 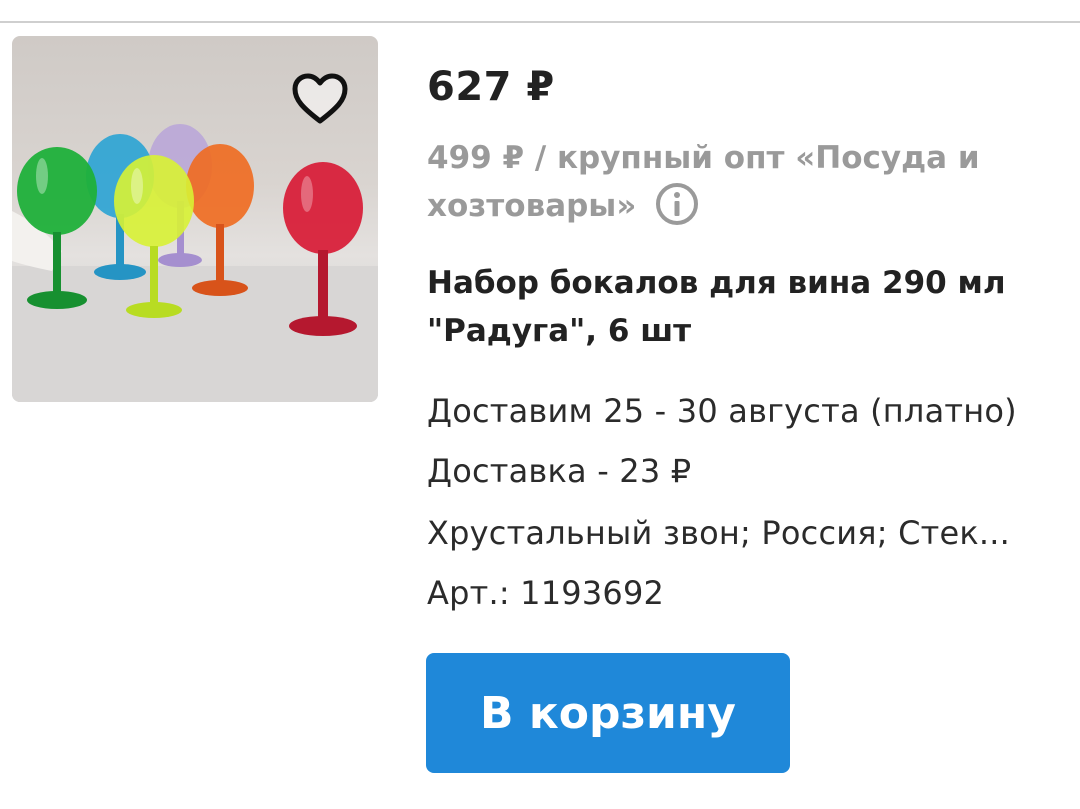 I want to click on delivery-cost: Доставка - 23 ₽, so click(x=559, y=471).